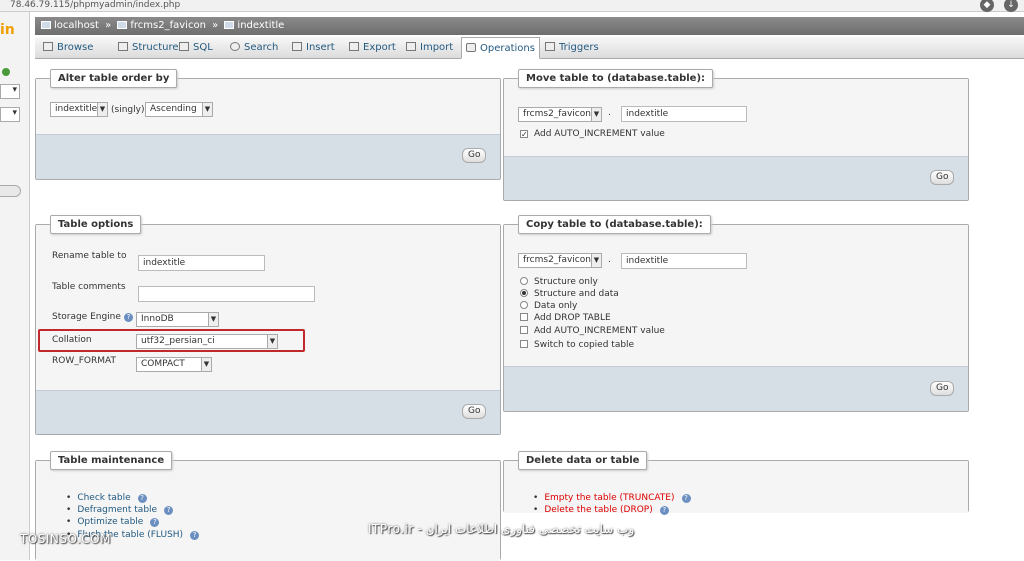 This screenshot has height=561, width=1024. What do you see at coordinates (254, 48) in the screenshot?
I see `tab-search: Search` at bounding box center [254, 48].